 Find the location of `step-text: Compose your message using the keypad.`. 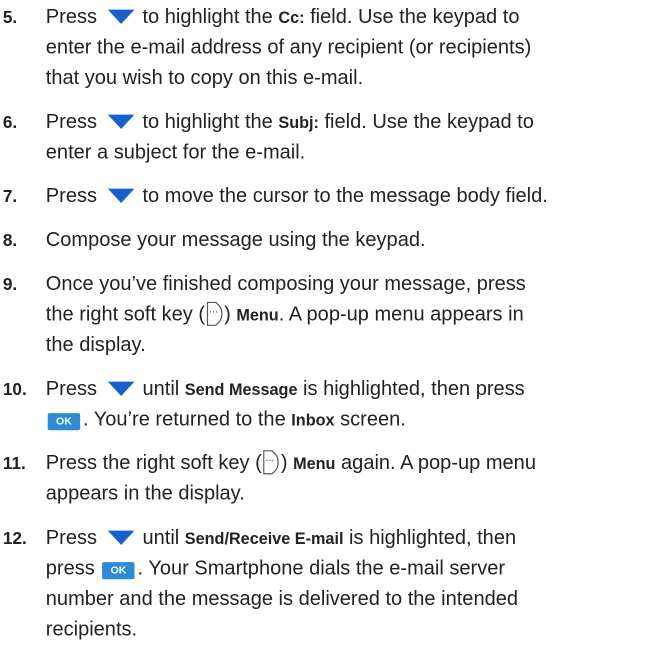

step-text: Compose your message using the keypad. is located at coordinates (235, 240).